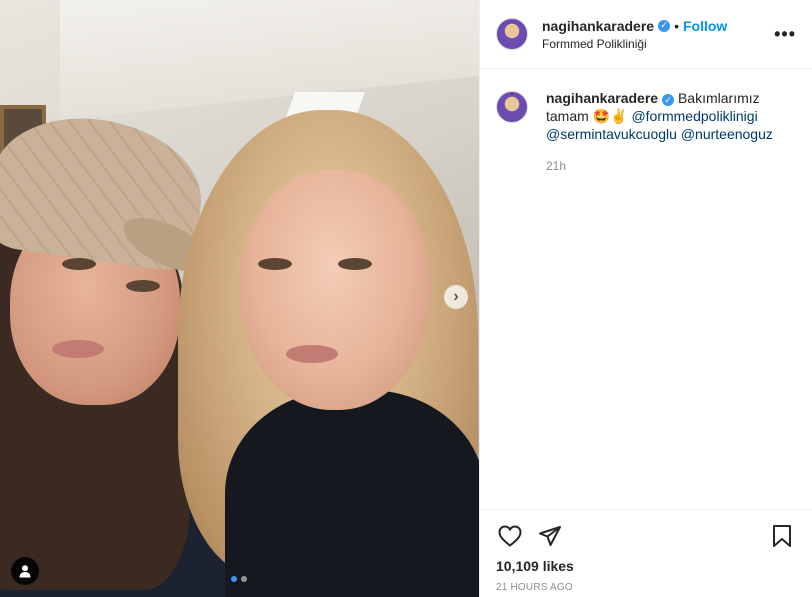 This screenshot has height=597, width=812. What do you see at coordinates (598, 26) in the screenshot?
I see `author-username: nagihankaradere` at bounding box center [598, 26].